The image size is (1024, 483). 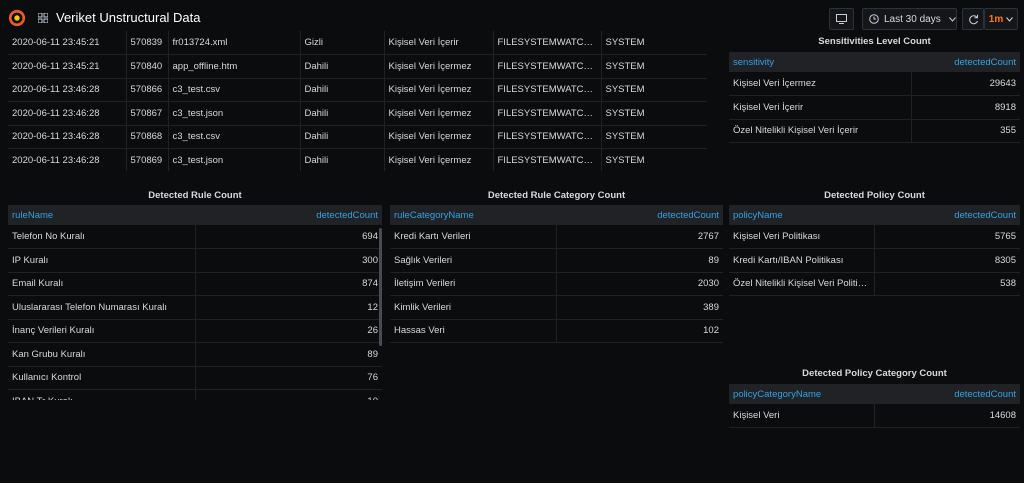 What do you see at coordinates (965, 131) in the screenshot?
I see `count-cell: 355` at bounding box center [965, 131].